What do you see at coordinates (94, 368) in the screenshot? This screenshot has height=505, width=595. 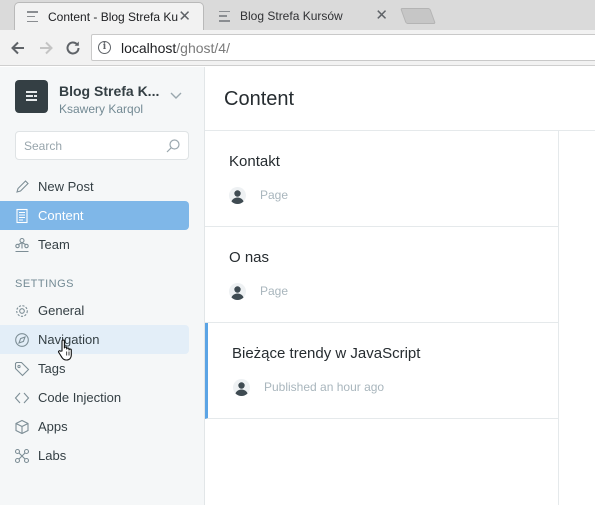 I see `sidebar-item-tags: Tags` at bounding box center [94, 368].